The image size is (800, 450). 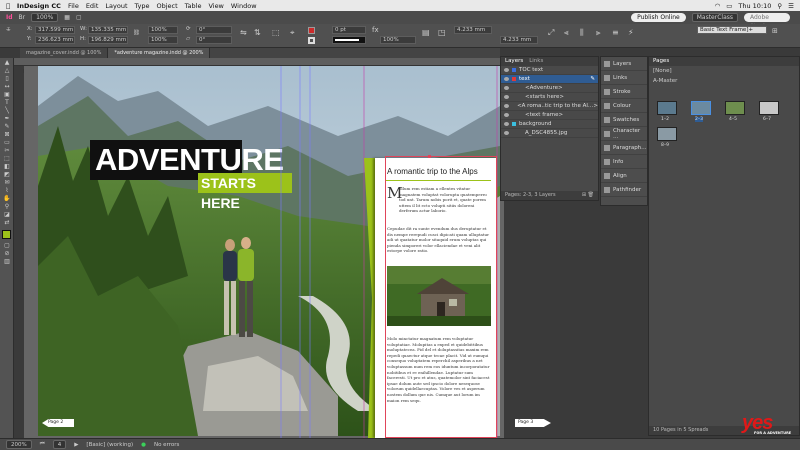 I want to click on gradient-feather-icon: ◩, so click(x=7, y=175).